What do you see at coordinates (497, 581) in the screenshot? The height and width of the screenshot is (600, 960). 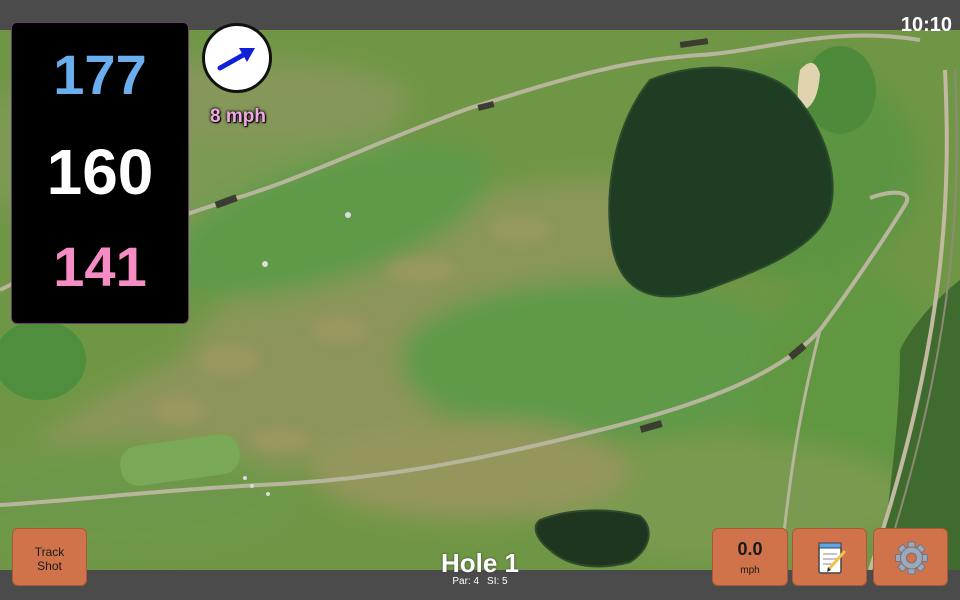 I see `si-label: SI: 5` at bounding box center [497, 581].